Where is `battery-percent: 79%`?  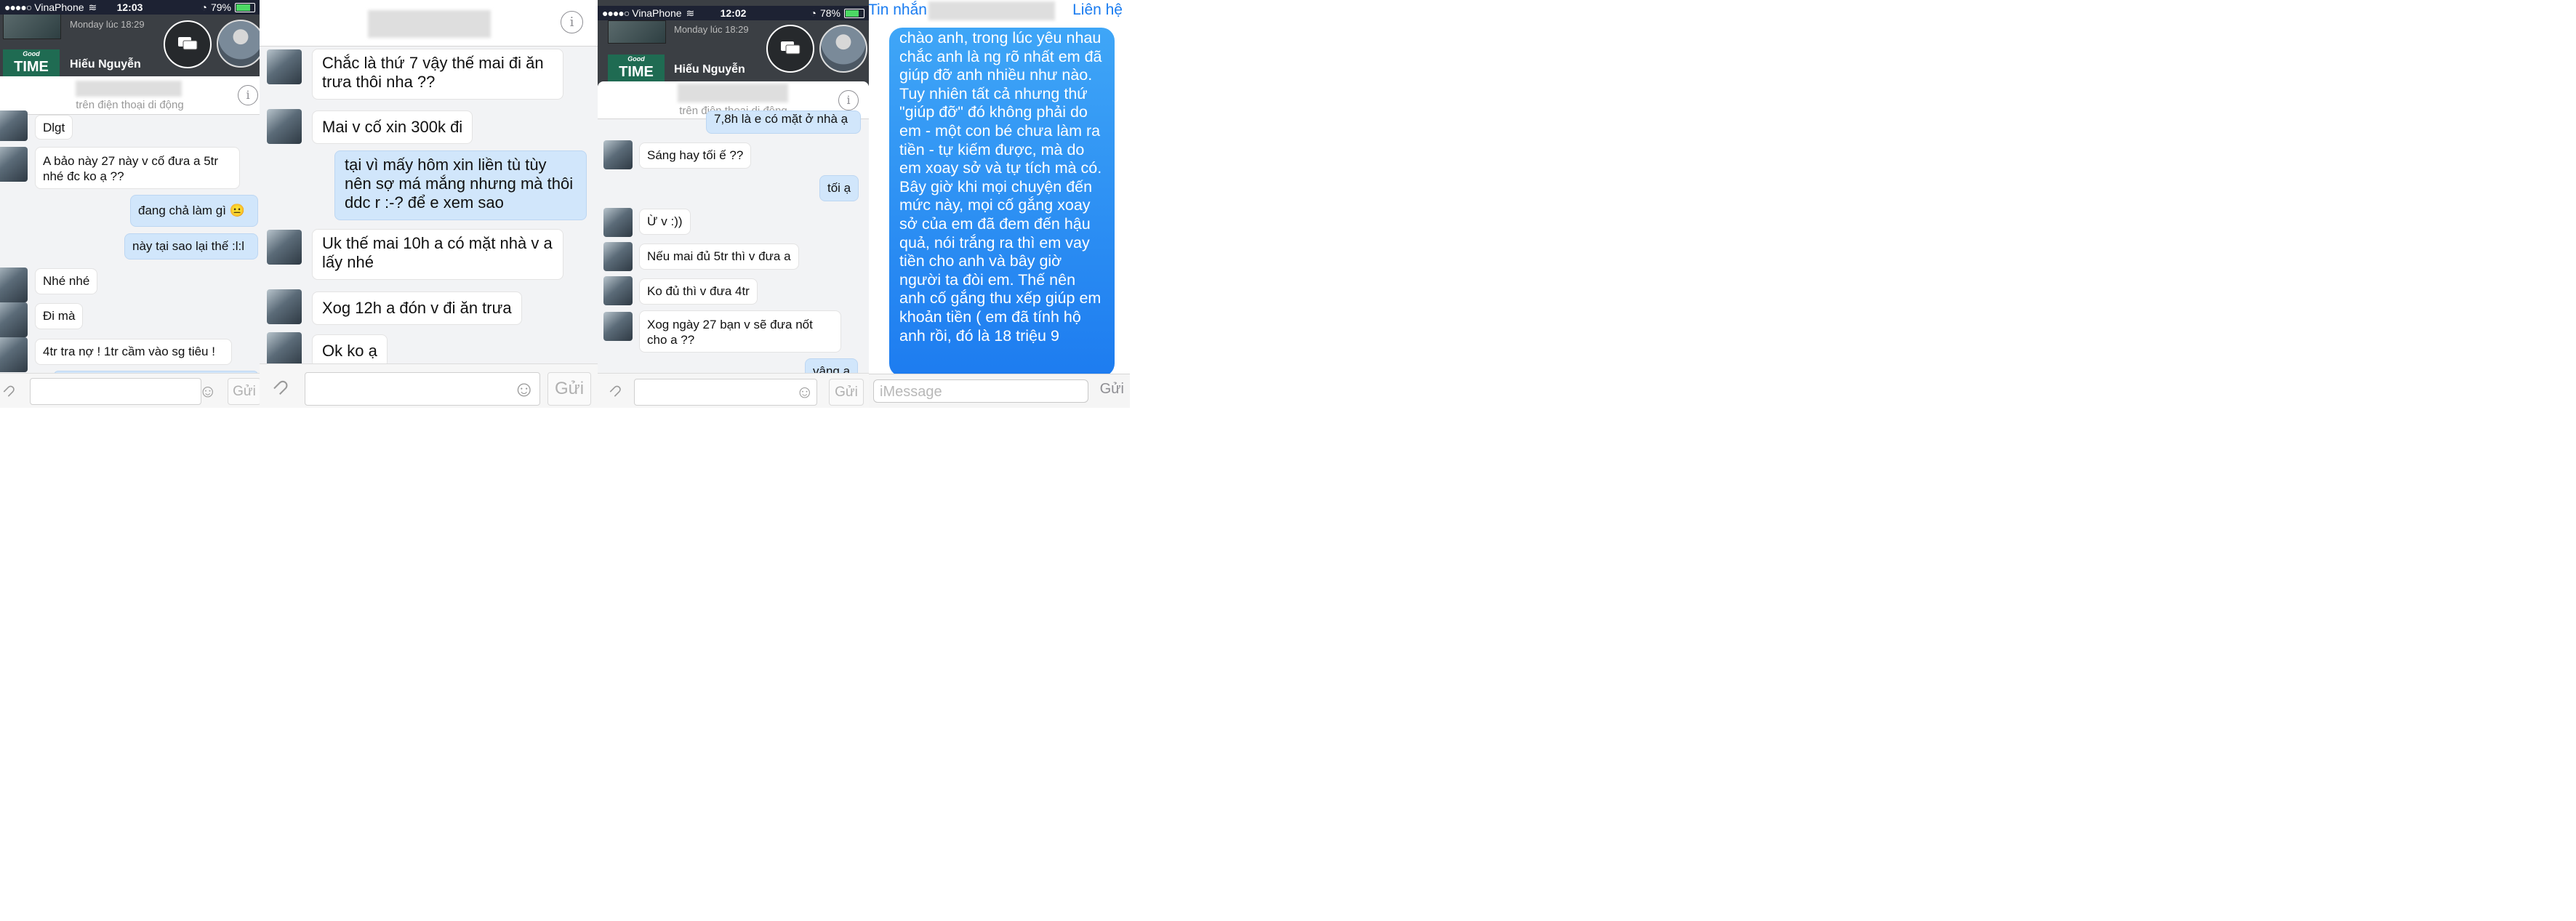
battery-percent: 79% is located at coordinates (221, 7).